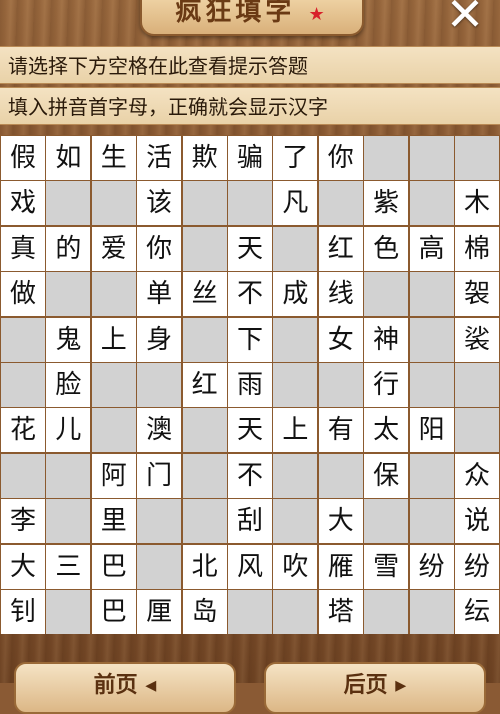  Describe the element at coordinates (159, 430) in the screenshot. I see `grid-cell-filled: 澳` at that location.